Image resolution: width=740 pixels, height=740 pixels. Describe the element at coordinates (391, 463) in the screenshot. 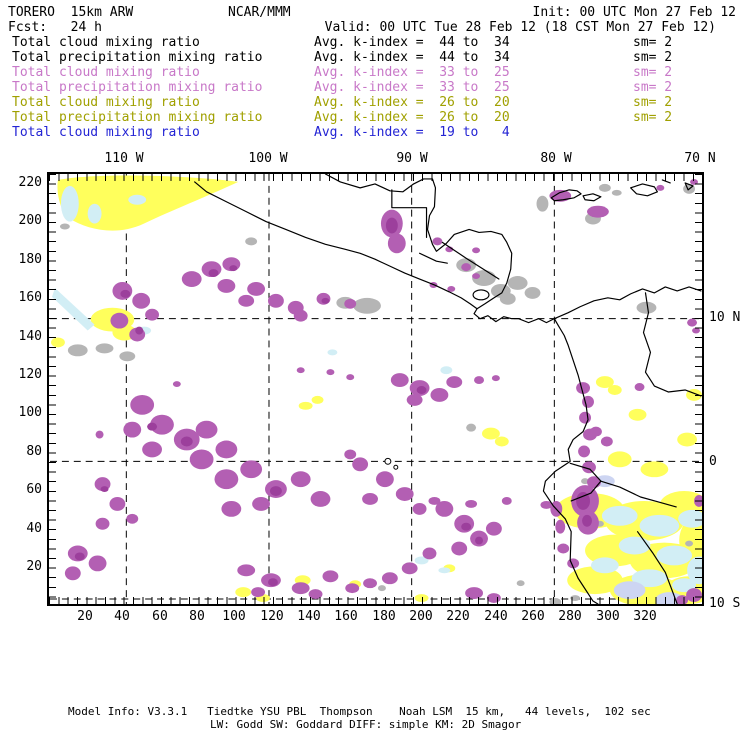

I see `galapagos-islands` at that location.